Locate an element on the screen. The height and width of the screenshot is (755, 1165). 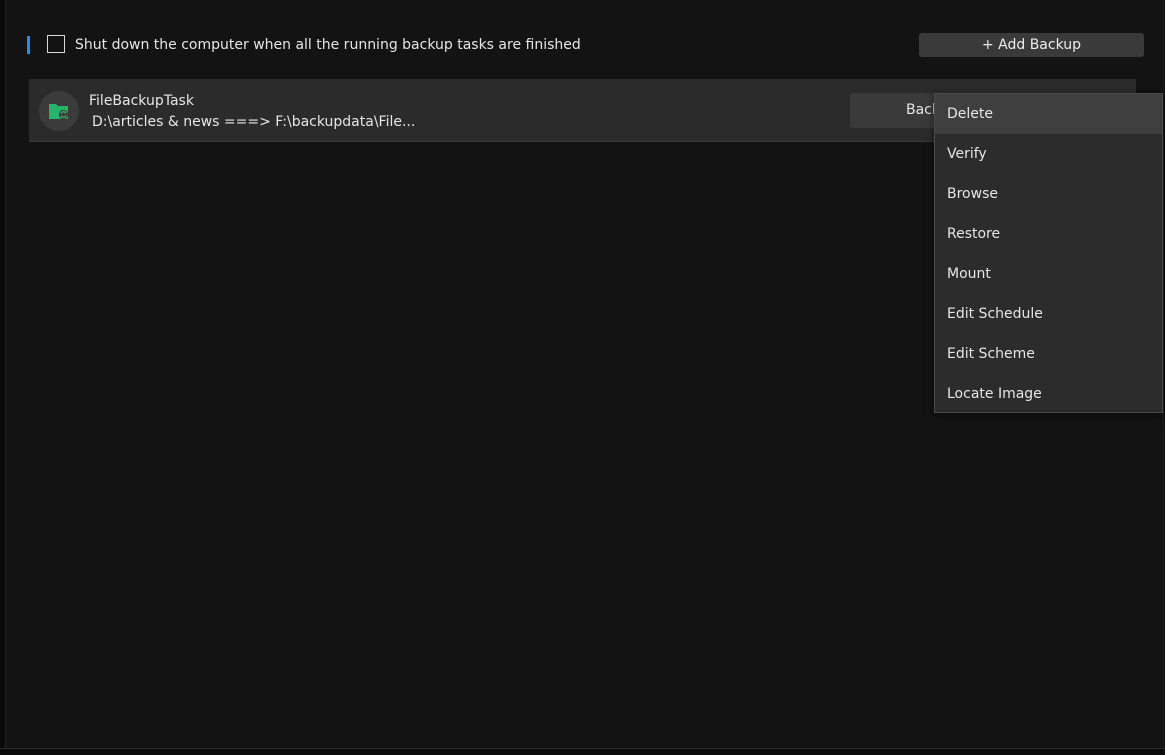
task-icon-container is located at coordinates (59, 111).